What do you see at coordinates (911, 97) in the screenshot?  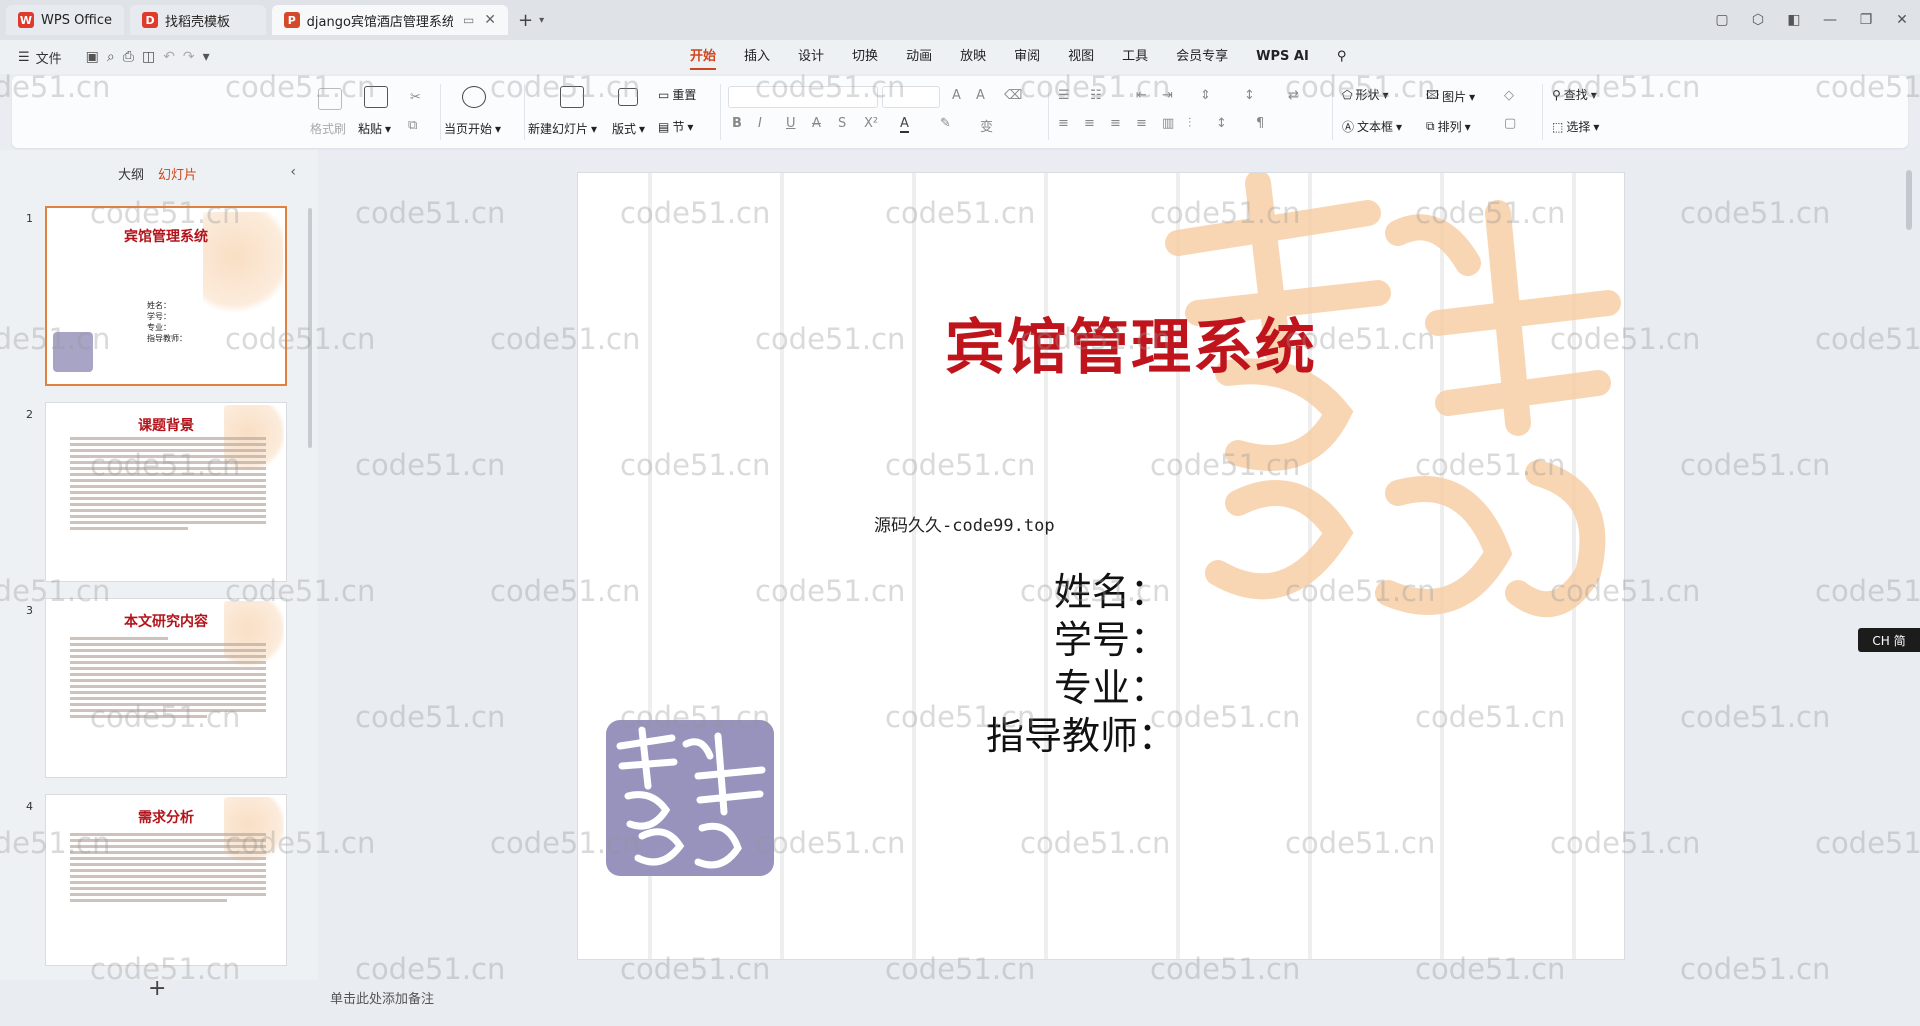 I see `font-size-combo` at bounding box center [911, 97].